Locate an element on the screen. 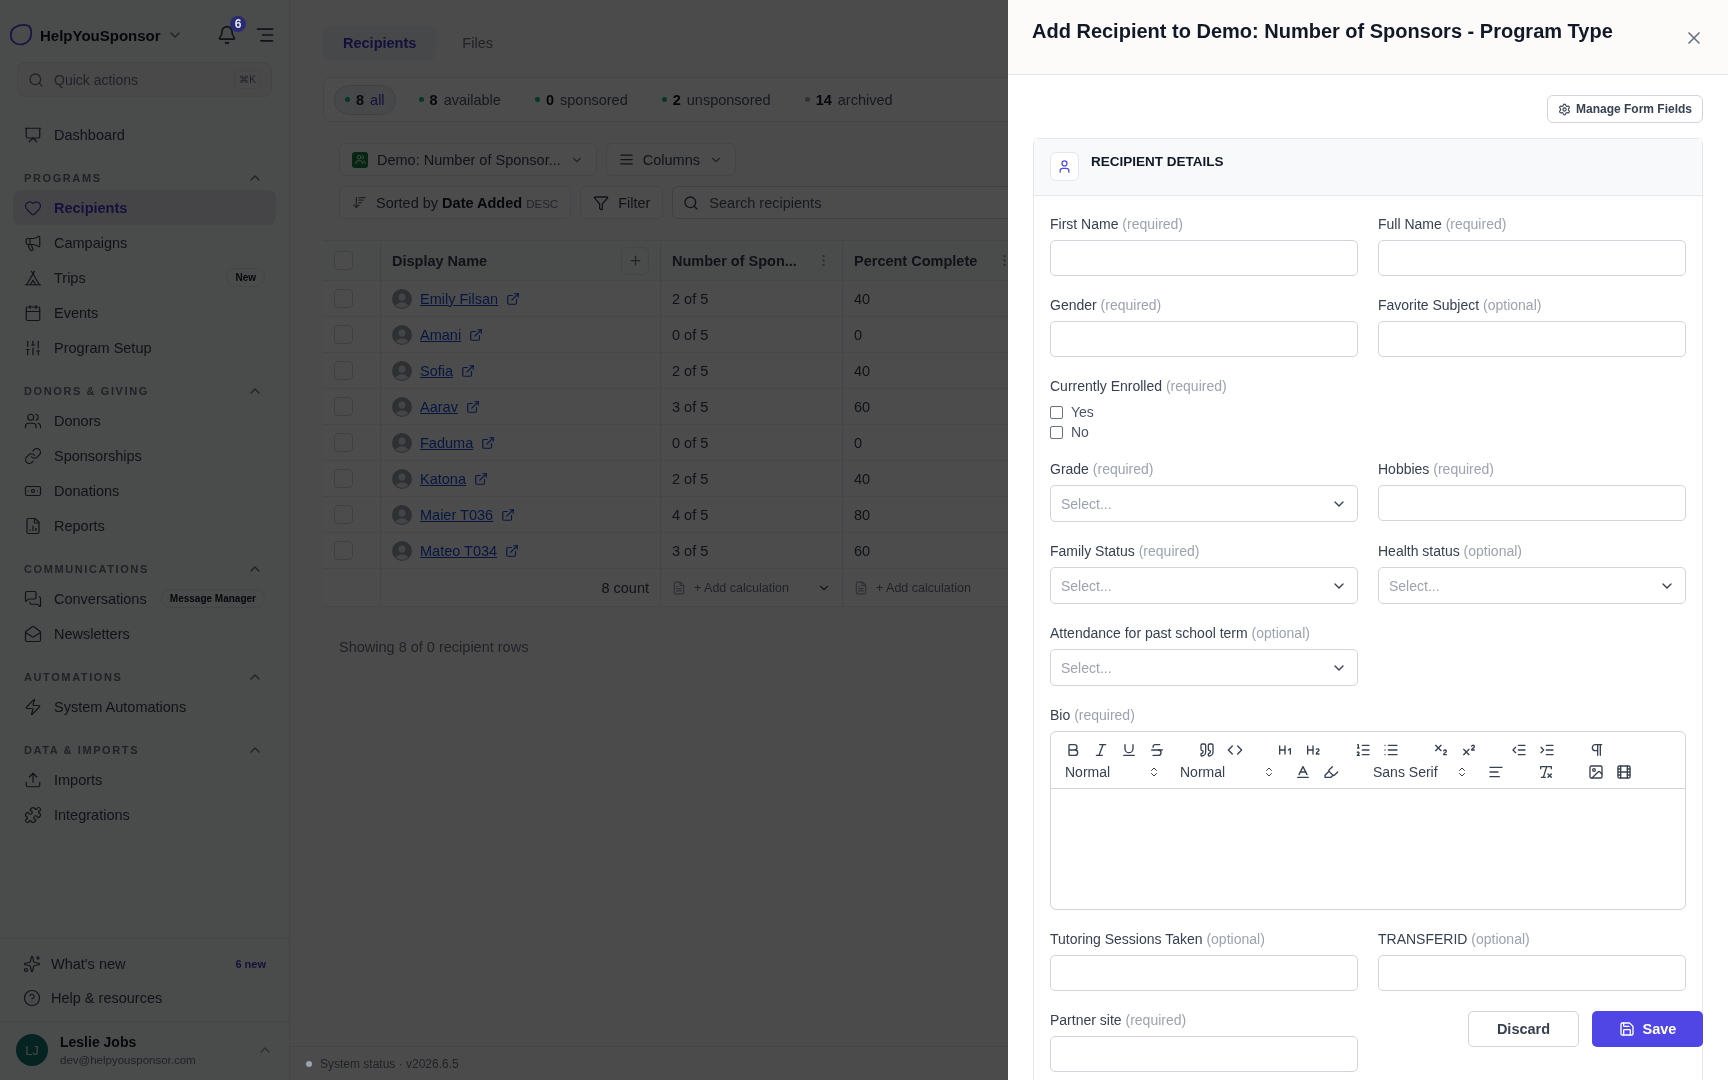 This screenshot has height=1080, width=1728. size-dropdown: Normal is located at coordinates (1227, 772).